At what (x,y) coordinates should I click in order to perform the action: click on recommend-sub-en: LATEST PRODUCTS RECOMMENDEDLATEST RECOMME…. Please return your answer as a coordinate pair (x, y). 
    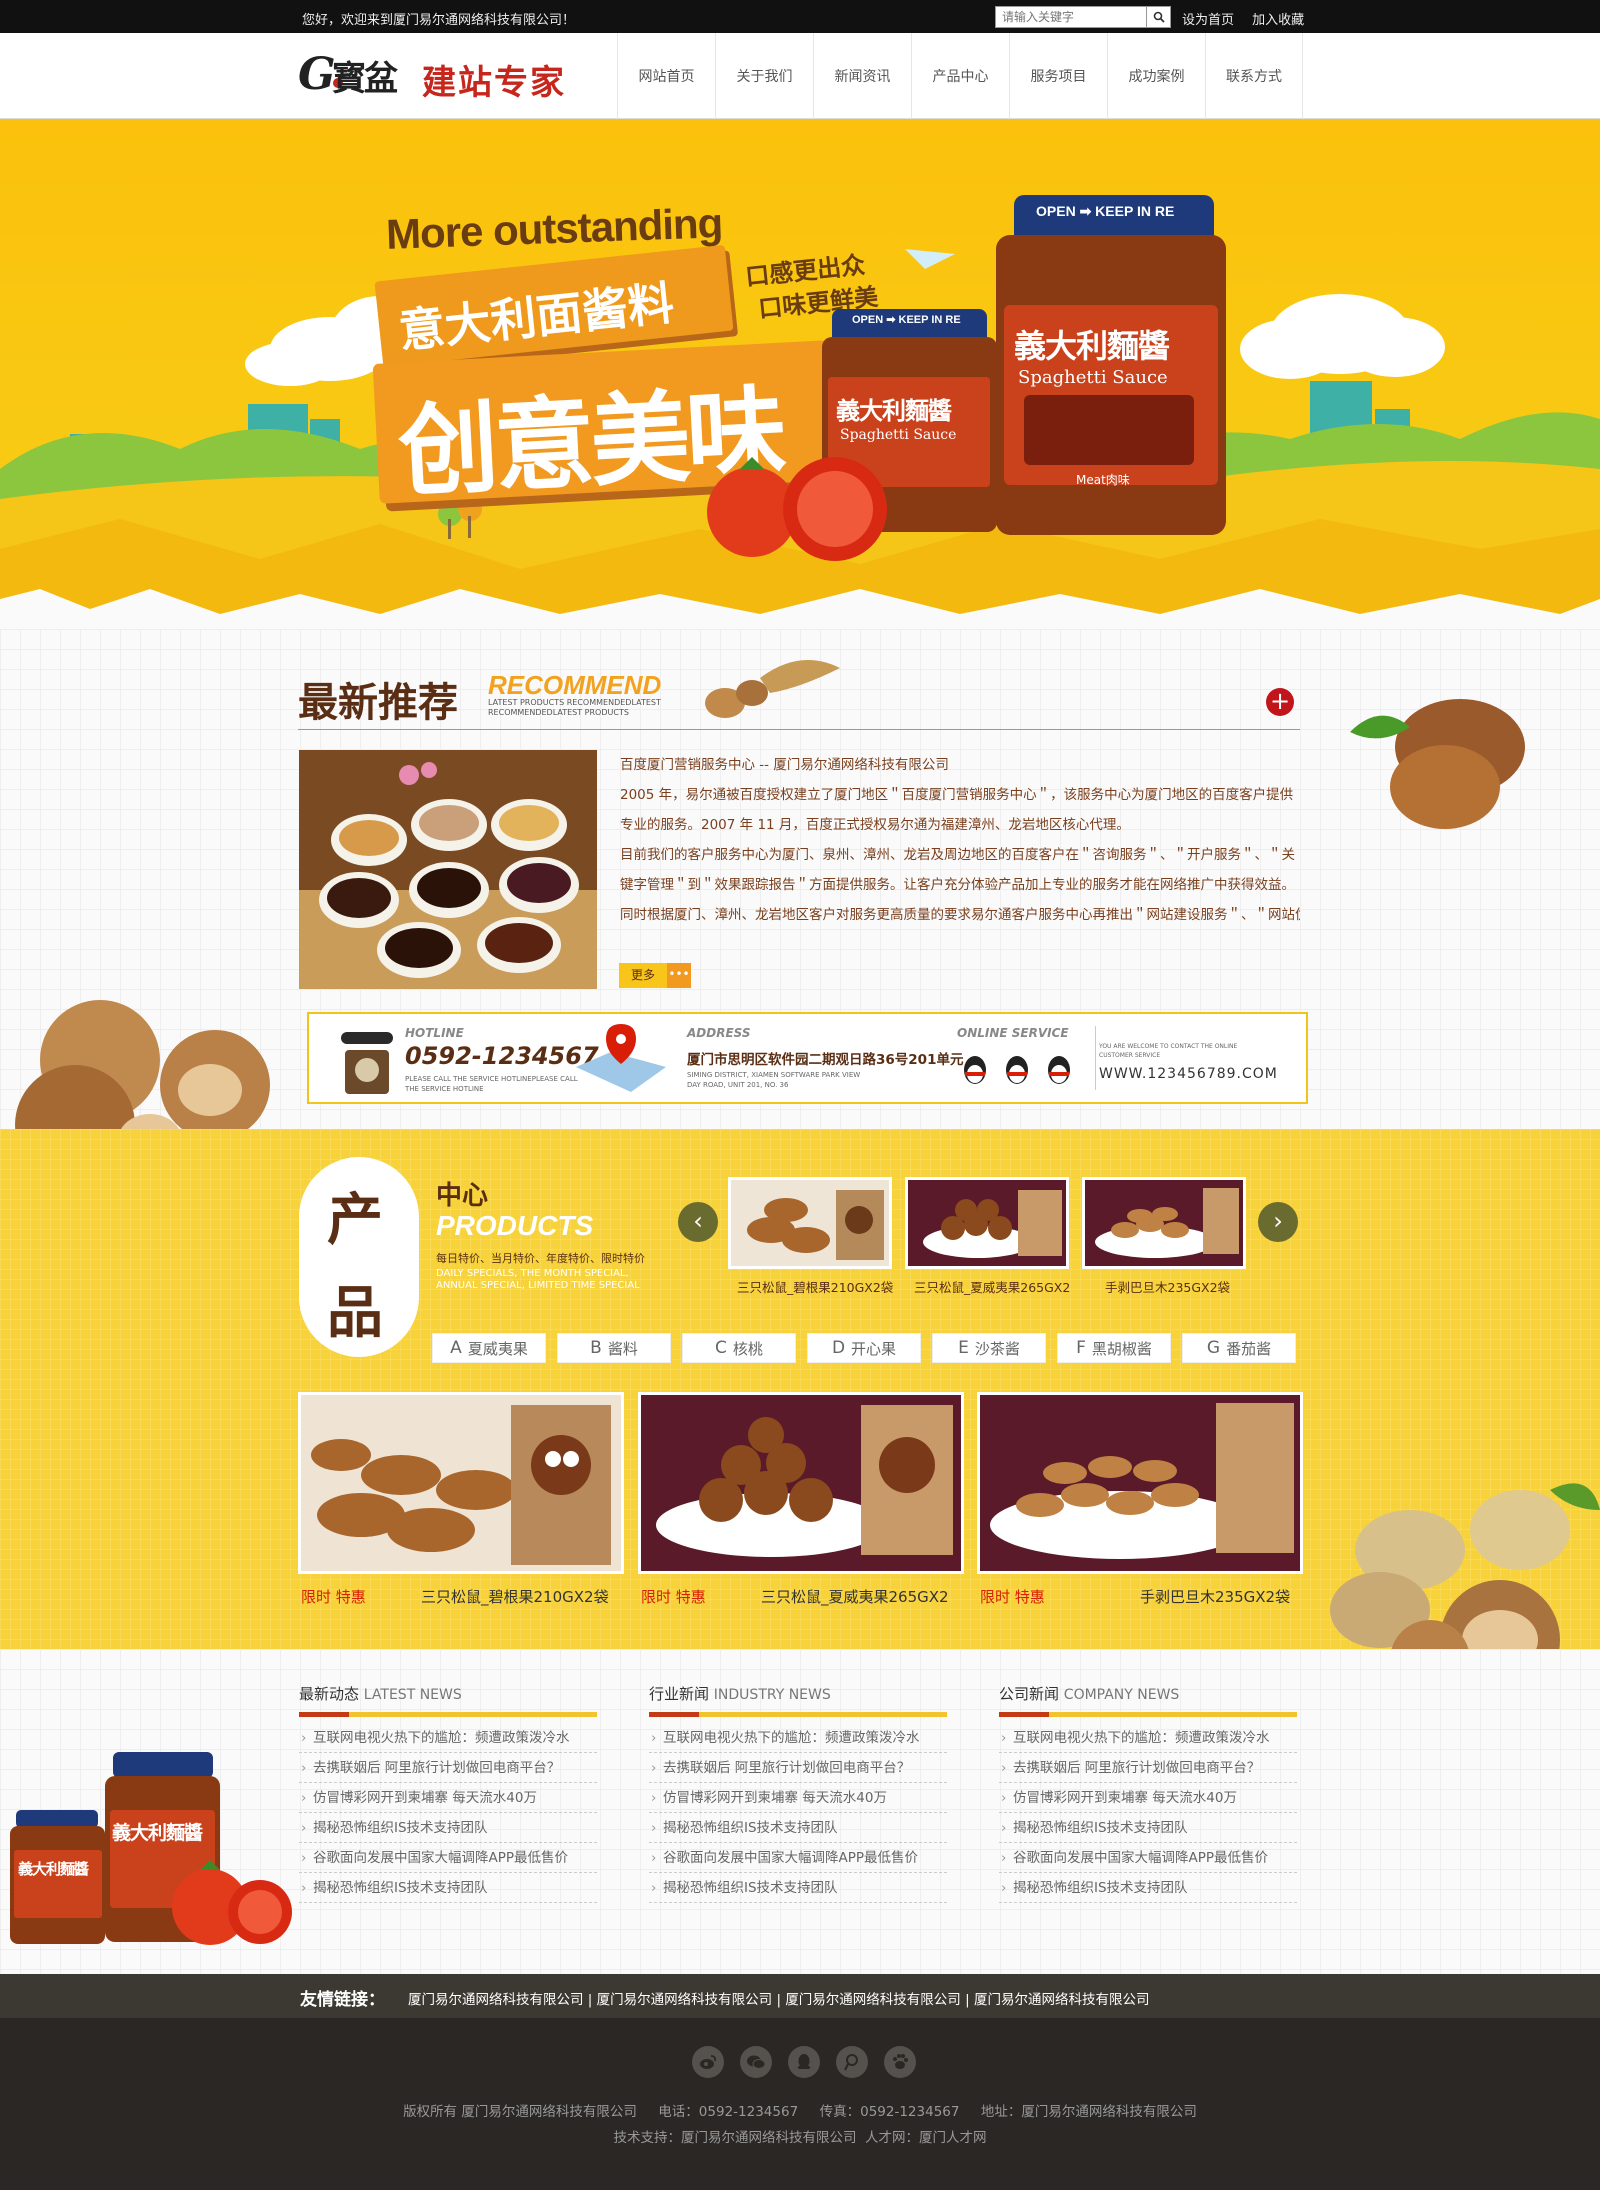
    Looking at the image, I should click on (574, 707).